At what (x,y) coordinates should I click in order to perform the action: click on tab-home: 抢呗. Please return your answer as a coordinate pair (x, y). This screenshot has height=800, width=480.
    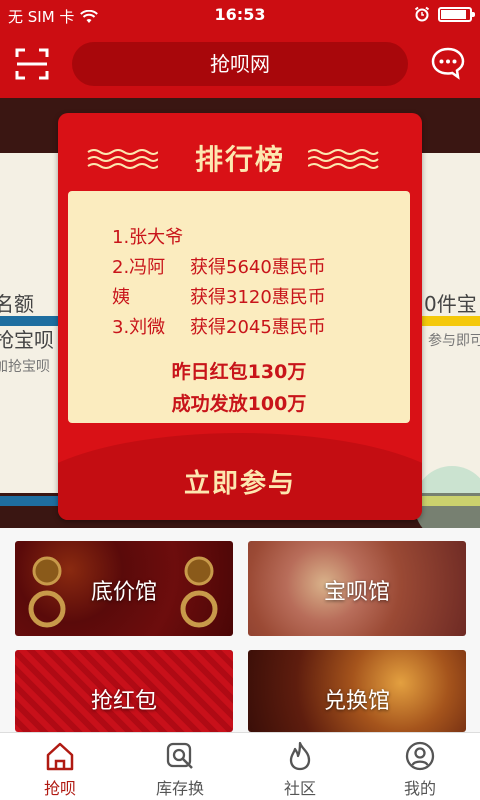
    Looking at the image, I should click on (60, 766).